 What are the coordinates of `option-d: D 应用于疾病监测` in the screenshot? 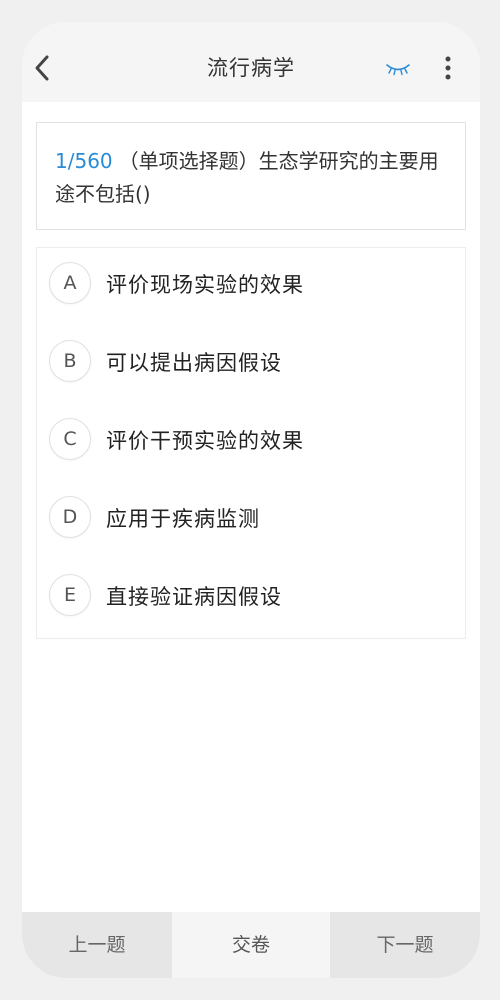 It's located at (253, 521).